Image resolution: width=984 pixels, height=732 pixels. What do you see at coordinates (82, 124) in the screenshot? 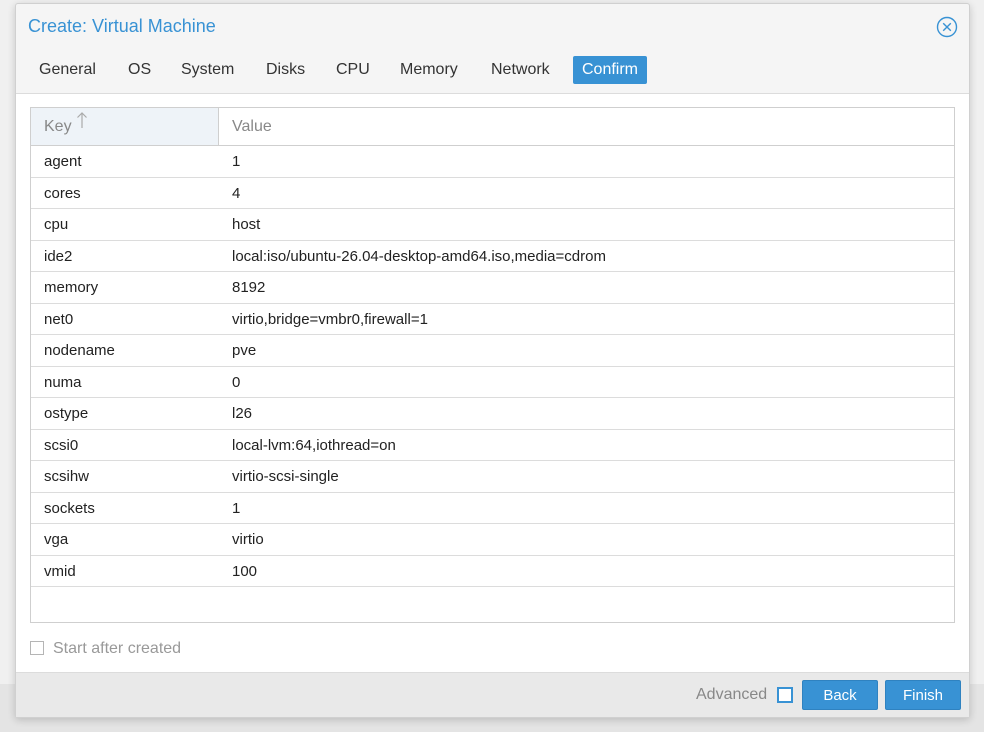
I see `sort-ascending-icon` at bounding box center [82, 124].